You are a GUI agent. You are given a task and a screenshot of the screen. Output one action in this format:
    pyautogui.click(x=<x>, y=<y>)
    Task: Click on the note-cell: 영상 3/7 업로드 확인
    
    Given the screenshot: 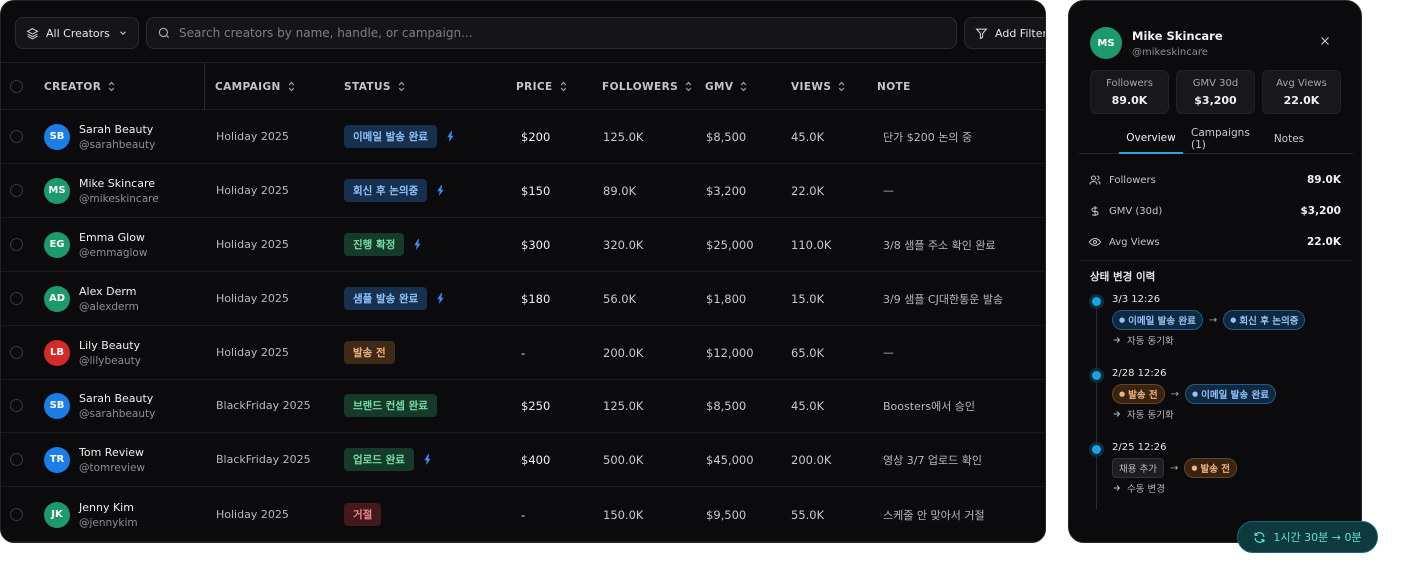 What is the action you would take?
    pyautogui.click(x=932, y=459)
    